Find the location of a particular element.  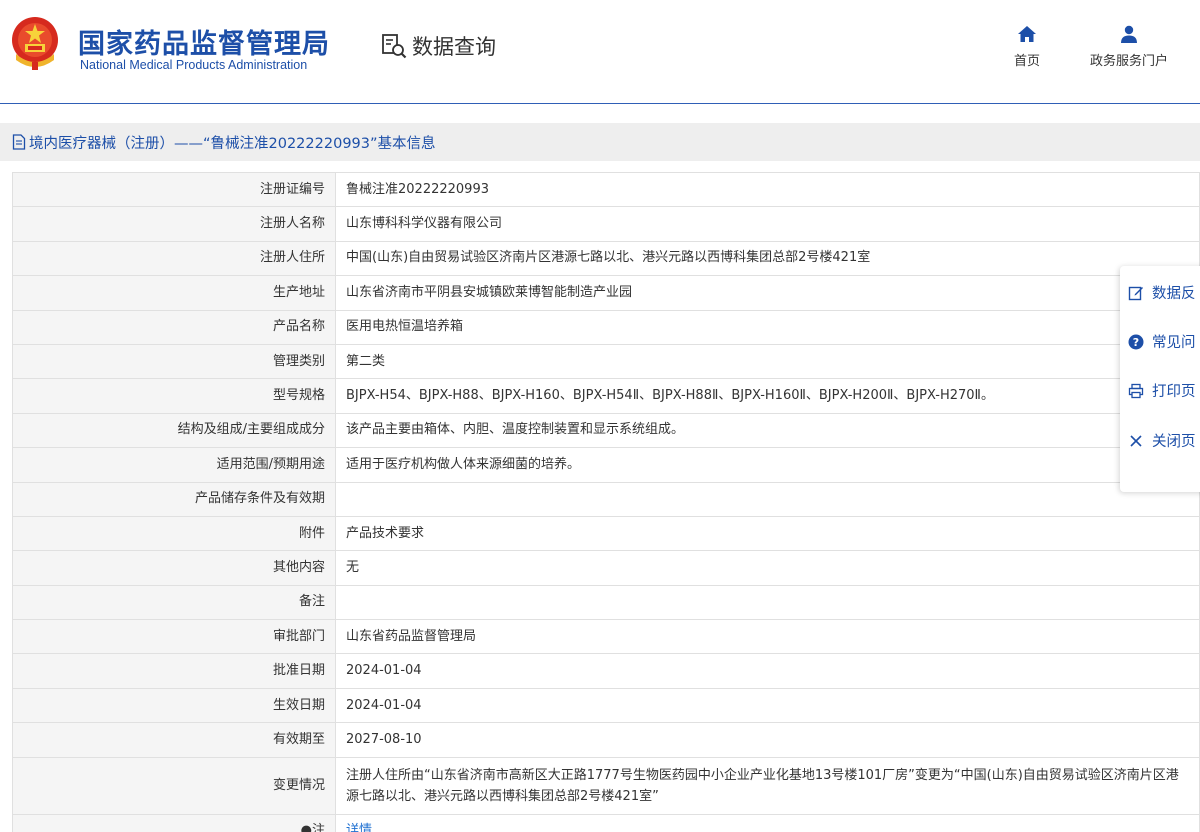

row-value: 详情 is located at coordinates (767, 822).